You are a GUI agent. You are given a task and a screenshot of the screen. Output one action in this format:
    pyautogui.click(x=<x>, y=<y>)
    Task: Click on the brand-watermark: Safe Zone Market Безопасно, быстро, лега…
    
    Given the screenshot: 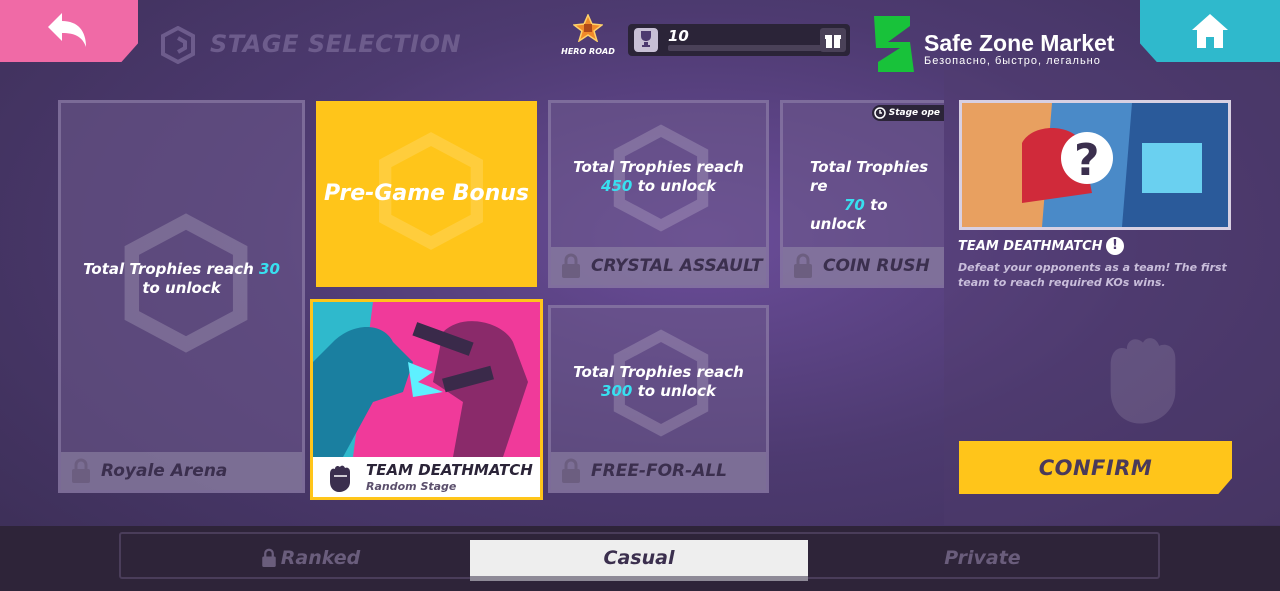 What is the action you would take?
    pyautogui.click(x=1000, y=43)
    